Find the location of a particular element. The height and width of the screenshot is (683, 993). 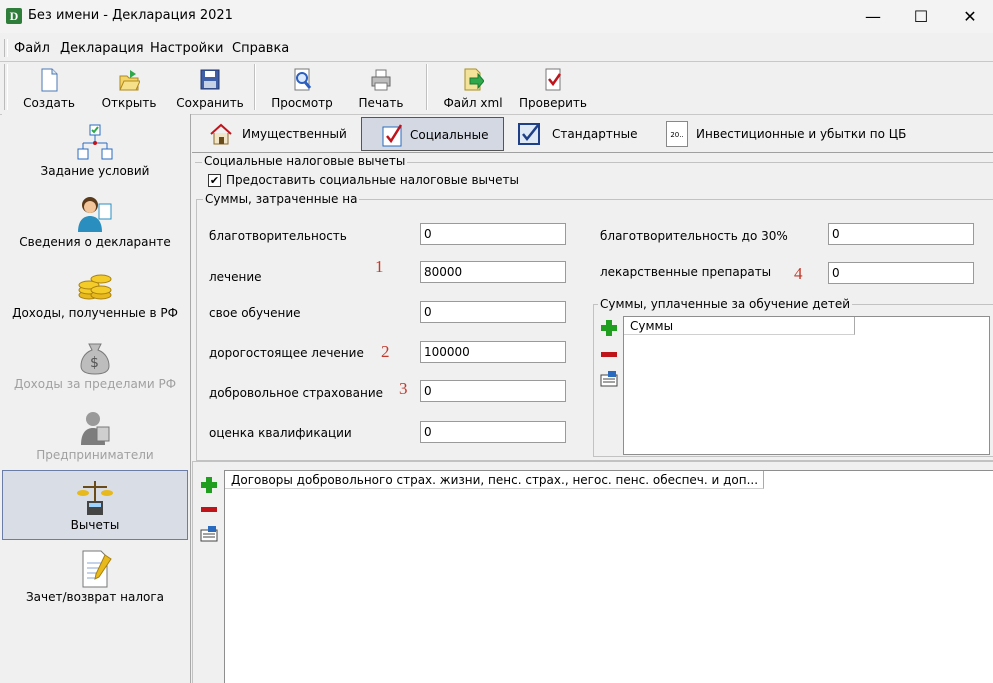

add-contract-button is located at coordinates (209, 484).